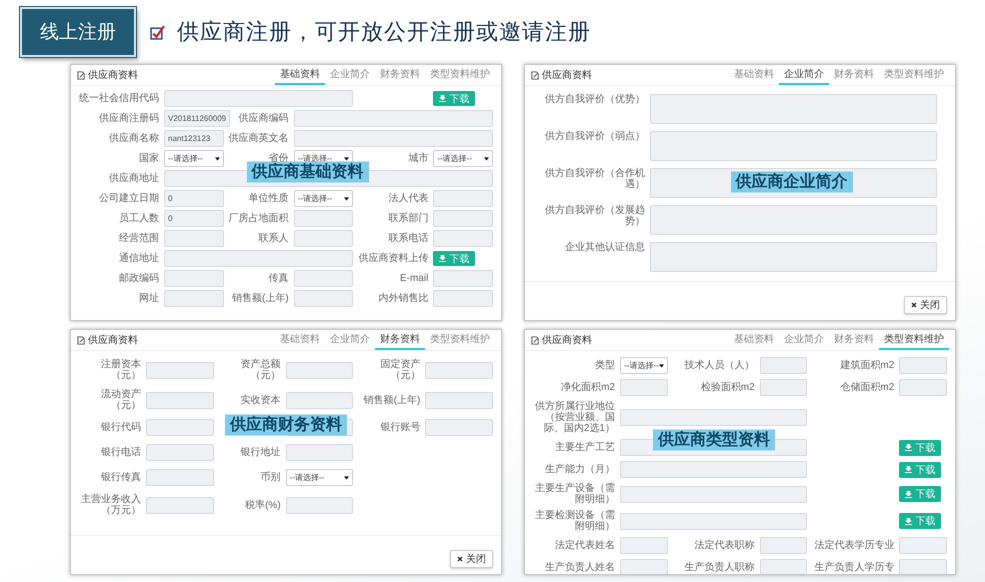 The height and width of the screenshot is (582, 985). I want to click on field-label: 法人代表, so click(408, 198).